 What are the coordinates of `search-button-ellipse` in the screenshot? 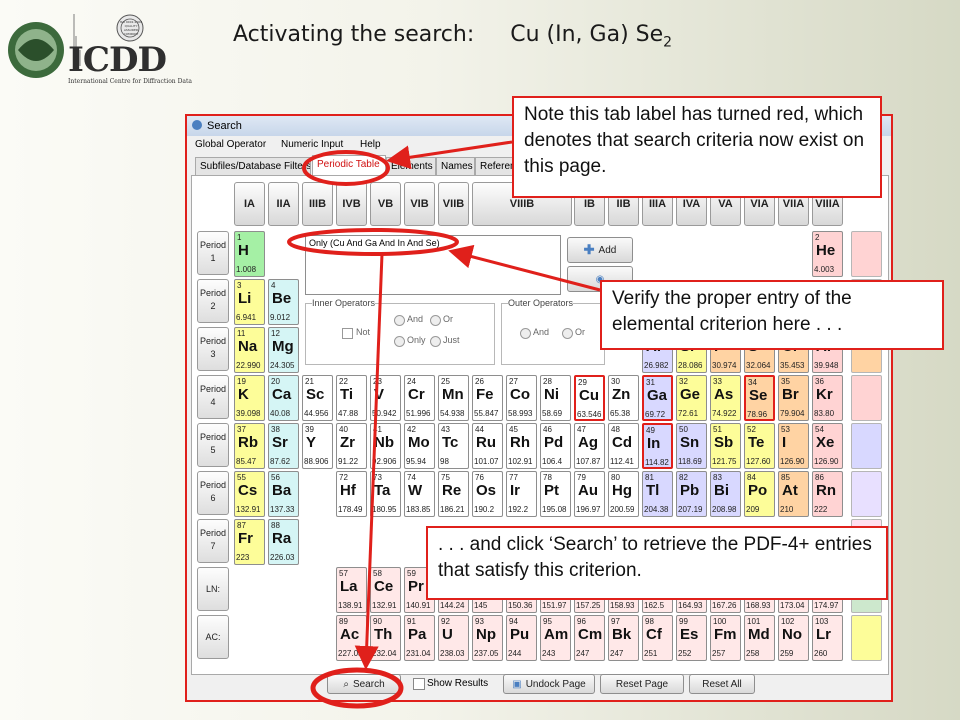 It's located at (357, 688).